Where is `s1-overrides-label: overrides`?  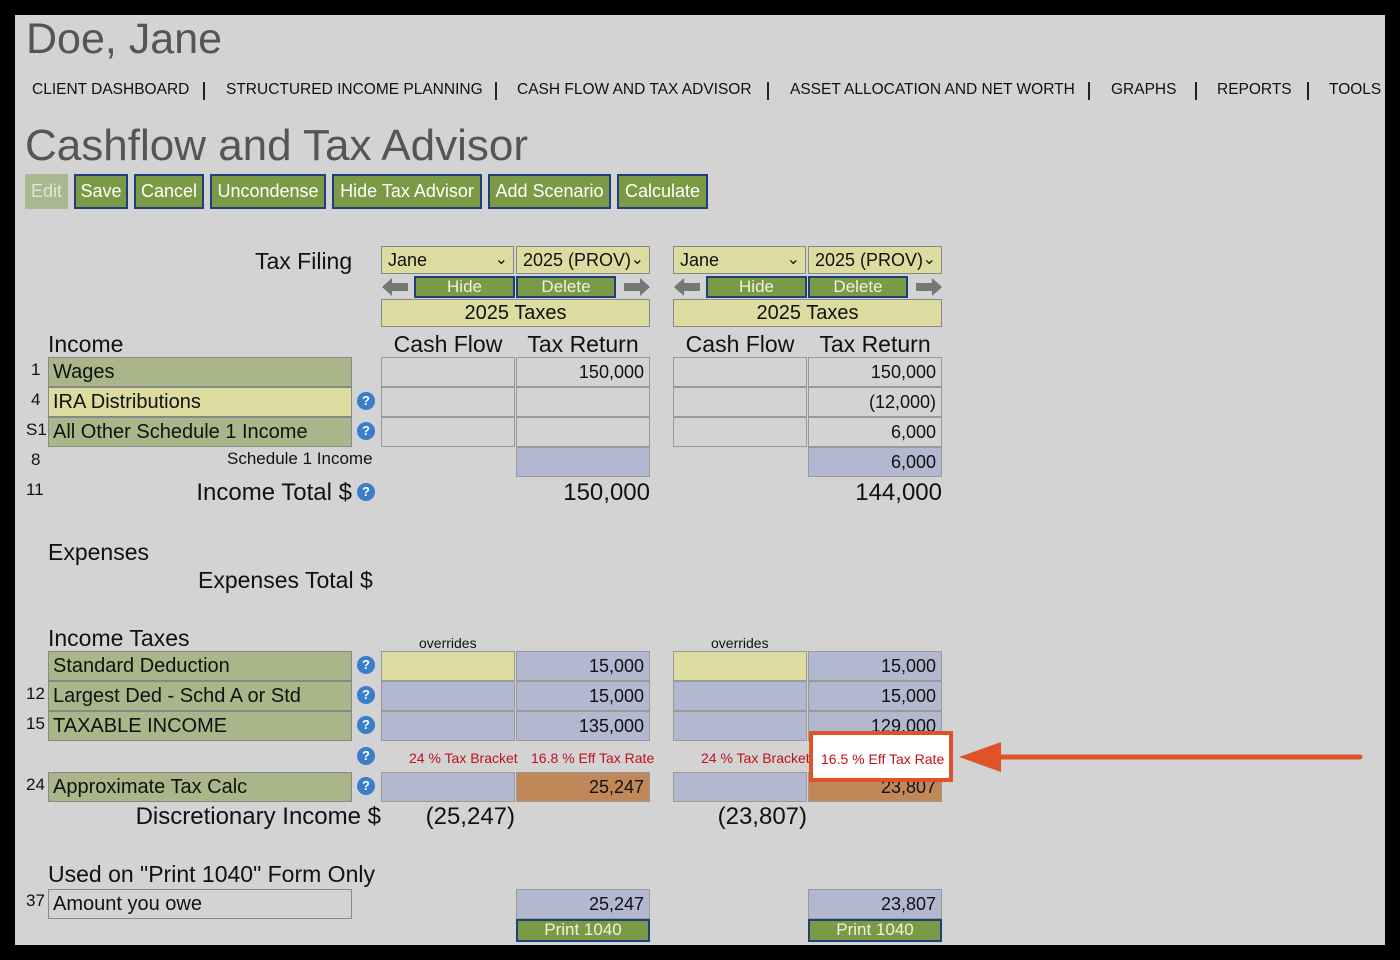
s1-overrides-label: overrides is located at coordinates (448, 643).